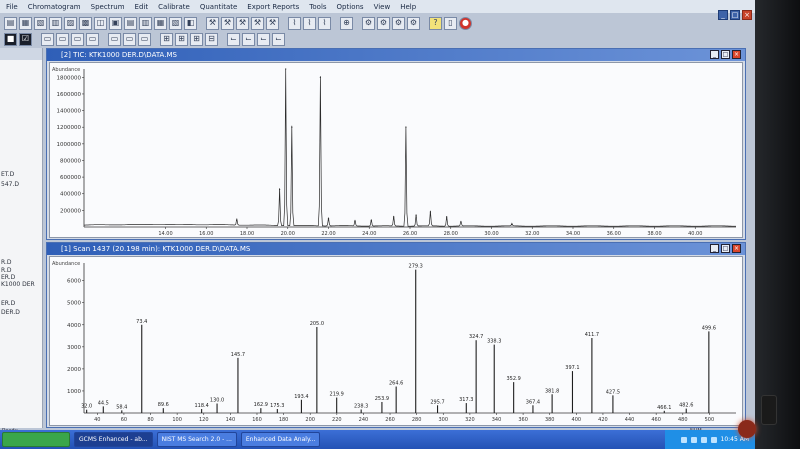 This screenshot has width=800, height=449. Describe the element at coordinates (465, 23) in the screenshot. I see `stop-icon: ●` at that location.